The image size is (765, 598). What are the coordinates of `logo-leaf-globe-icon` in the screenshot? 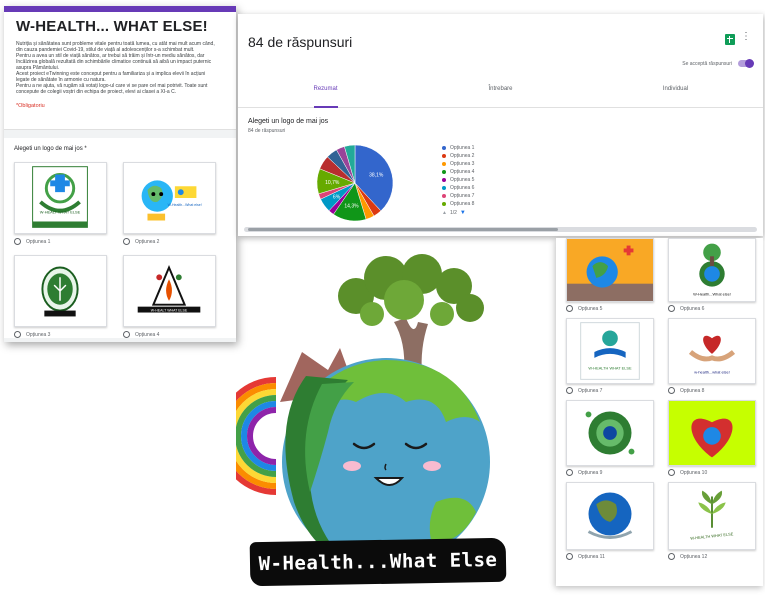 It's located at (610, 433).